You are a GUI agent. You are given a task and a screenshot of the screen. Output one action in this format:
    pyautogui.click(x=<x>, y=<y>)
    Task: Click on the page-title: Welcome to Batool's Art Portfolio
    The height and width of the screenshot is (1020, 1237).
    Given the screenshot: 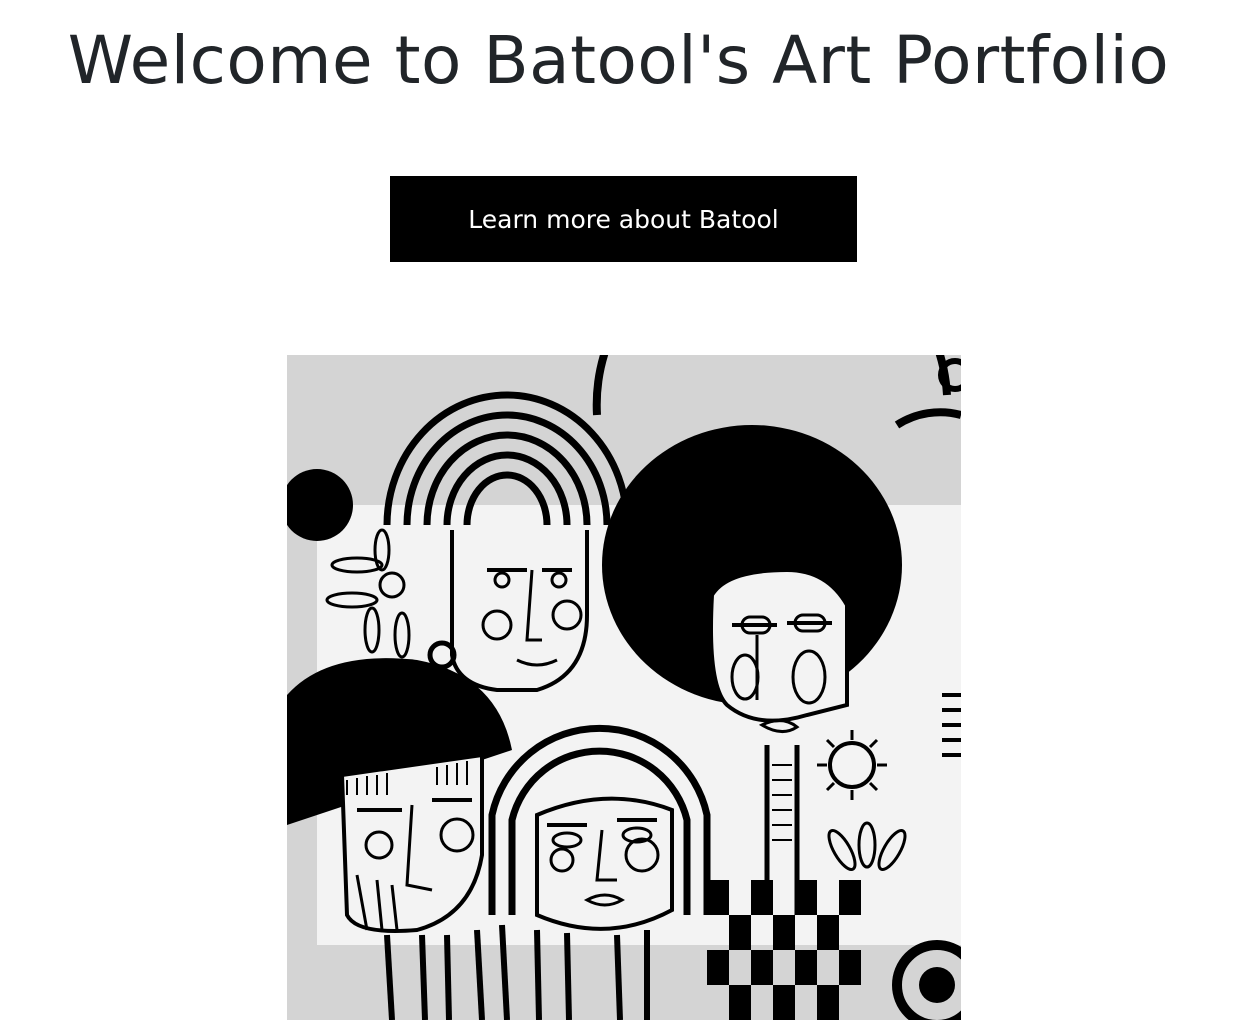 What is the action you would take?
    pyautogui.click(x=618, y=60)
    